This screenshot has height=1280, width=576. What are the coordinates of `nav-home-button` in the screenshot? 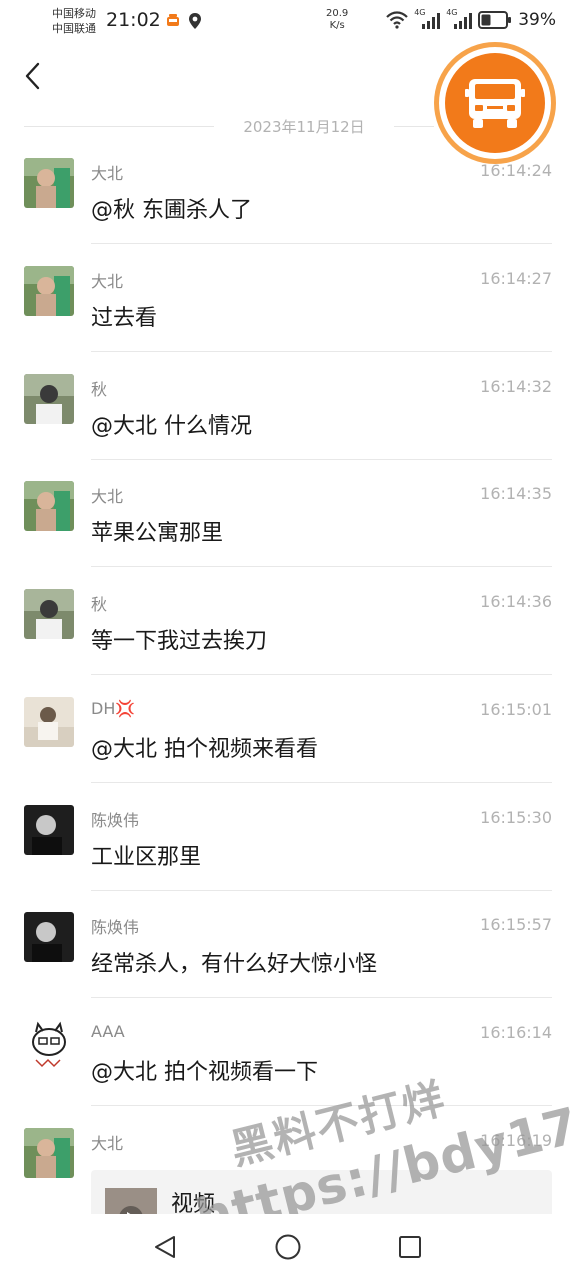 It's located at (288, 1247).